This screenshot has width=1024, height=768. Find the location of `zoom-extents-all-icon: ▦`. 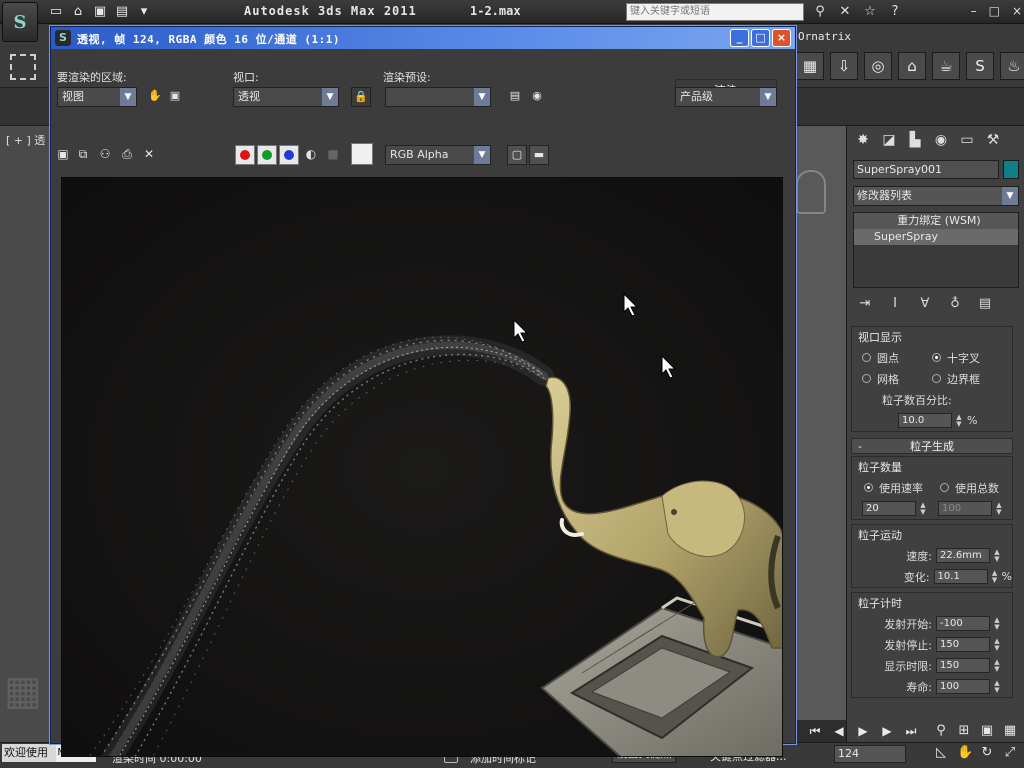

zoom-extents-all-icon: ▦ is located at coordinates (1010, 731).